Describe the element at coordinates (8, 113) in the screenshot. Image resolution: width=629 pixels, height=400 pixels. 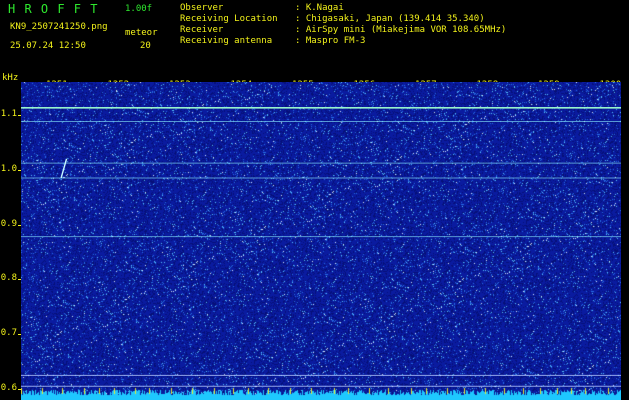
I see `y-tick-label: 1.1` at that location.